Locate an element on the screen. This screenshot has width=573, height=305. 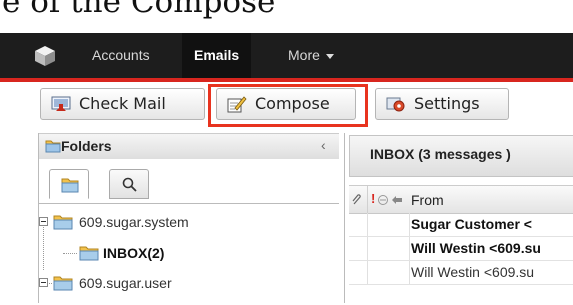
tree-item-label: INBOX(2) is located at coordinates (134, 253).